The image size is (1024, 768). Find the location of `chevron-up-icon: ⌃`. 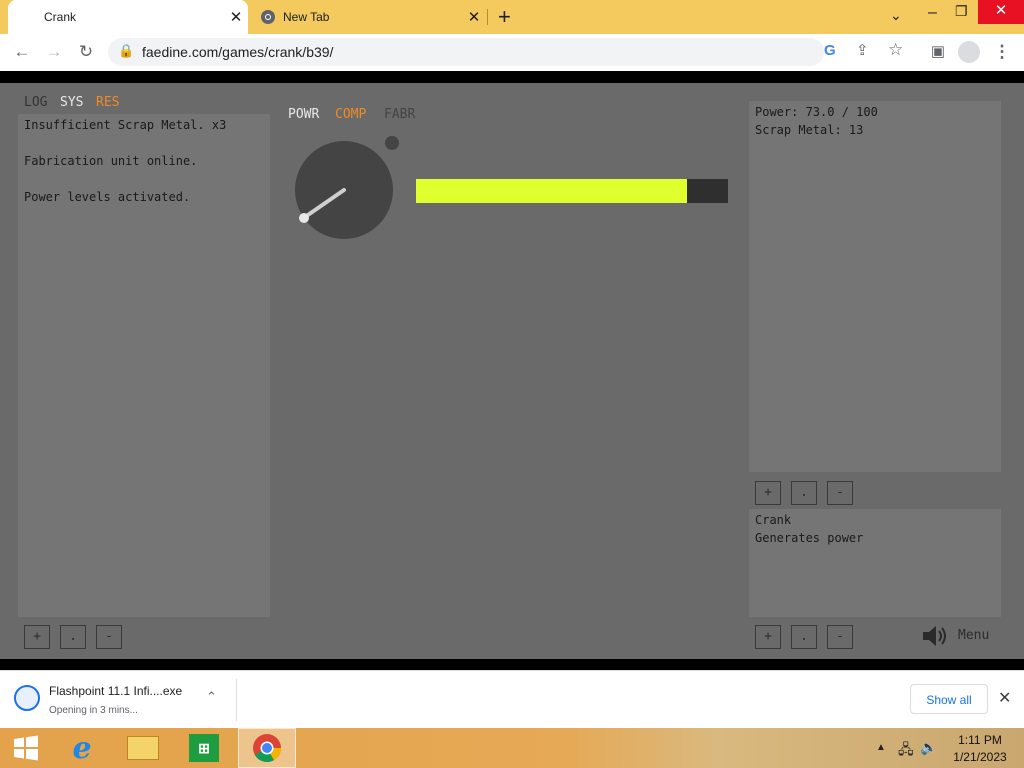

chevron-up-icon: ⌃ is located at coordinates (211, 697).